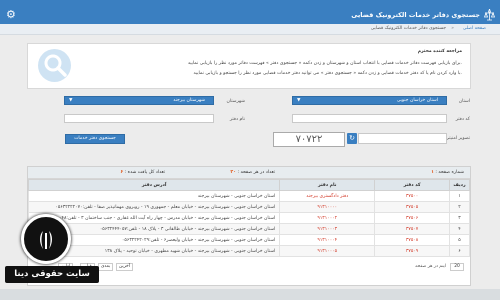 The image size is (500, 300). Describe the element at coordinates (327, 218) in the screenshot. I see `name-cell: ۹۱۳۱۰۰۰۲` at that location.